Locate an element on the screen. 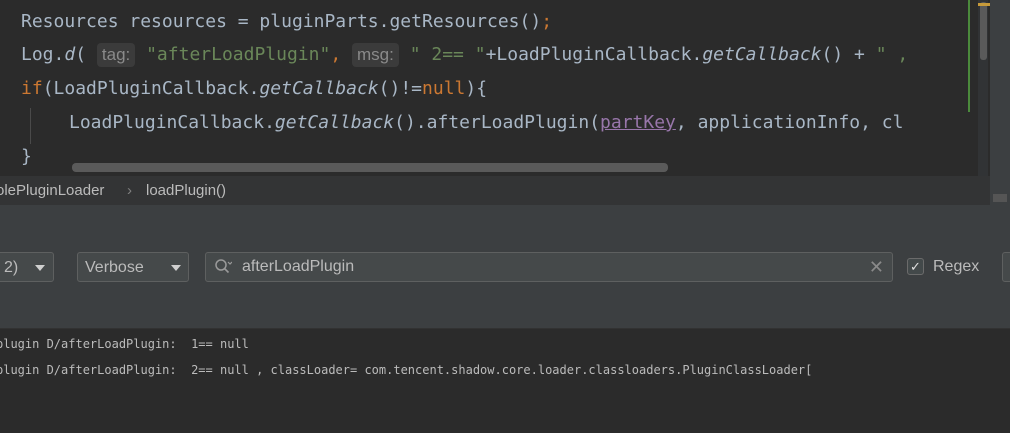 Image resolution: width=1010 pixels, height=433 pixels. breadcrumb: olePluginLoader › loadPlugin() is located at coordinates (495, 190).